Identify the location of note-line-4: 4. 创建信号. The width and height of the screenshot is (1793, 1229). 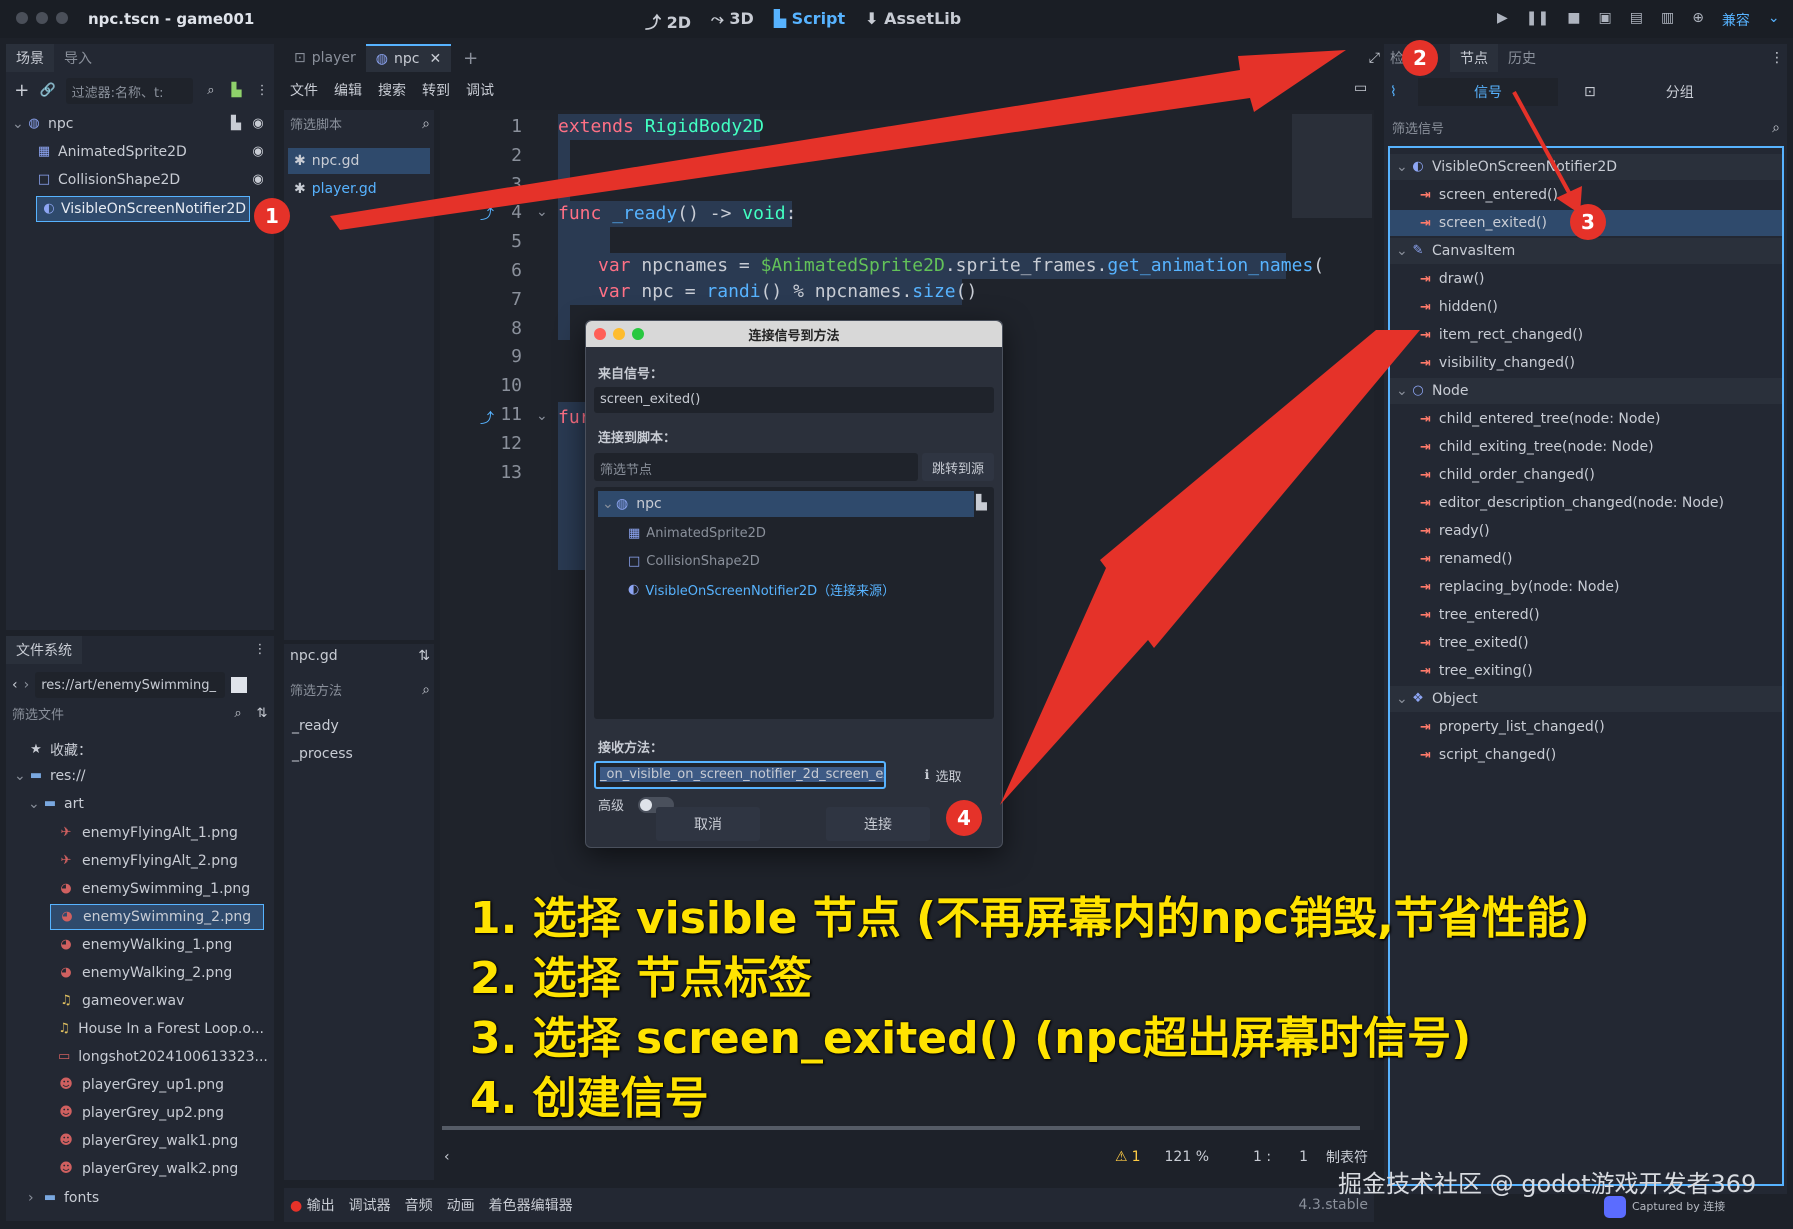
(589, 1098).